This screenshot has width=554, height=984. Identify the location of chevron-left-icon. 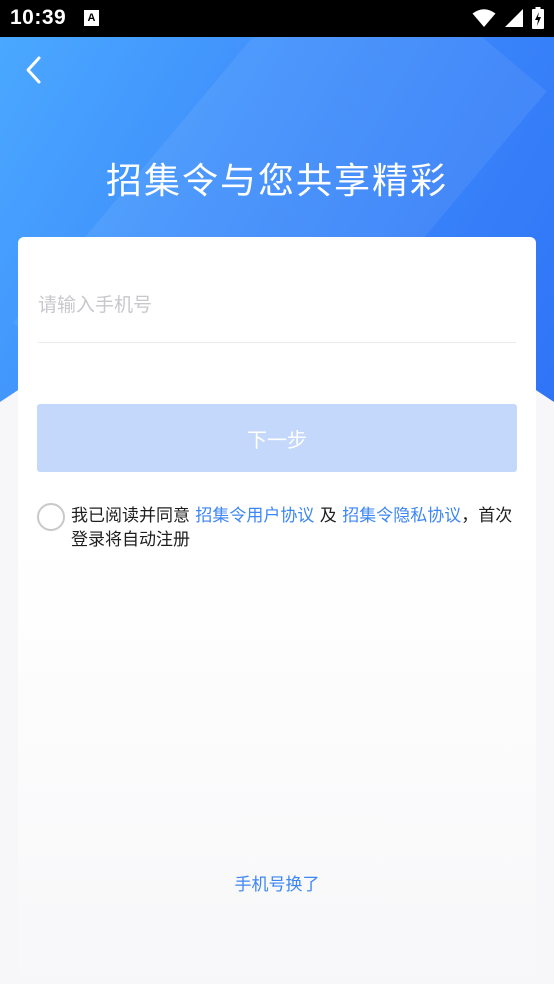
(33, 70).